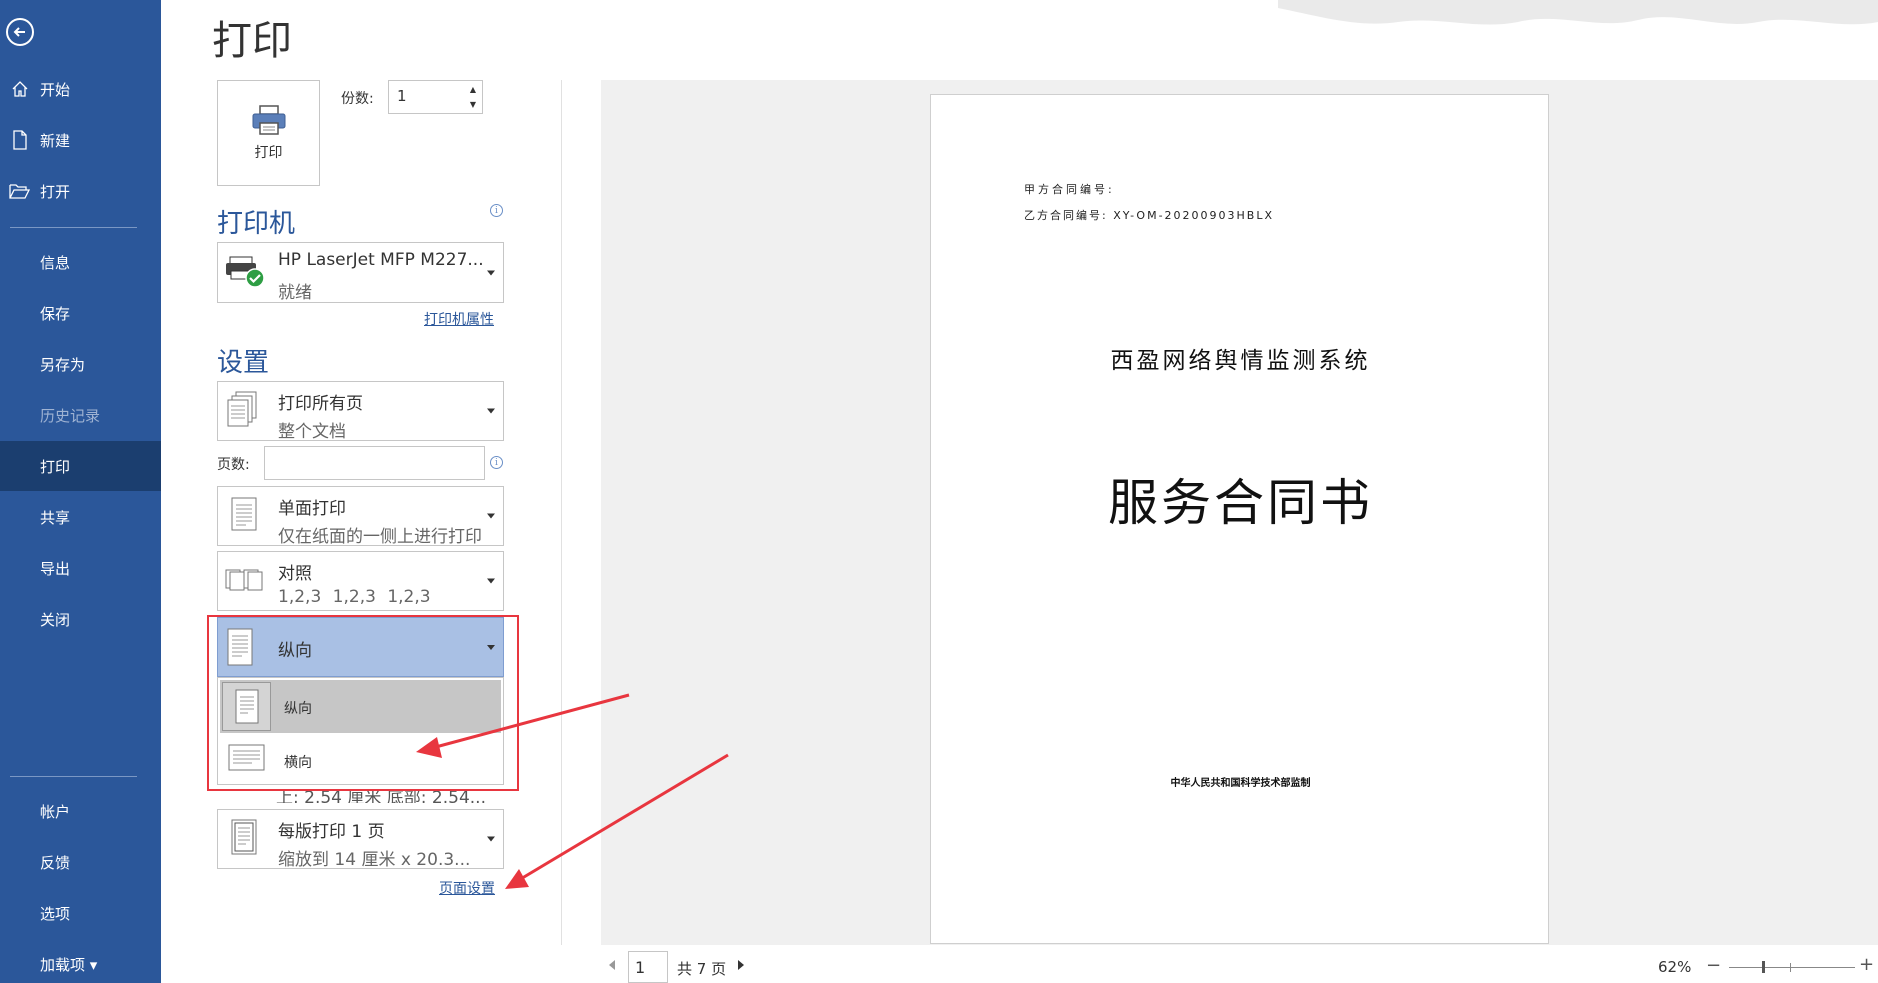 This screenshot has height=983, width=1878. I want to click on sidebar-item-label: 导出, so click(55, 568).